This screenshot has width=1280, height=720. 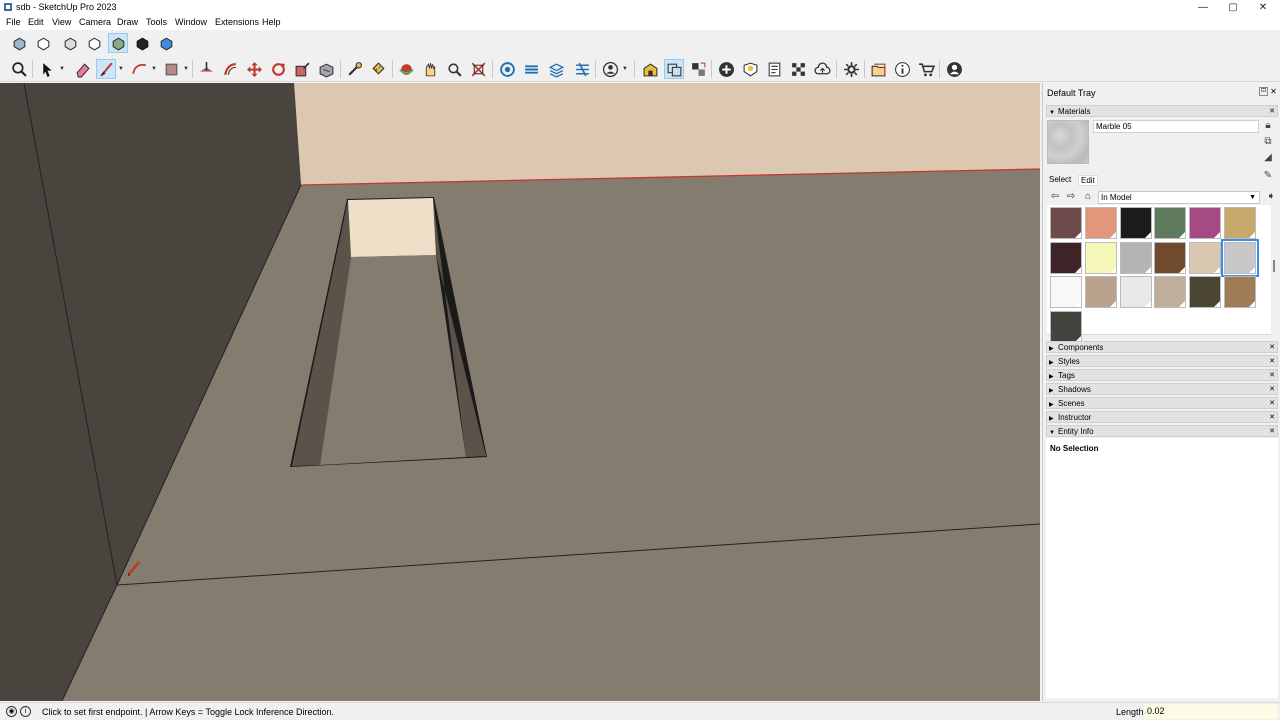 I want to click on lock-icon: 🔒︎, so click(x=1268, y=126).